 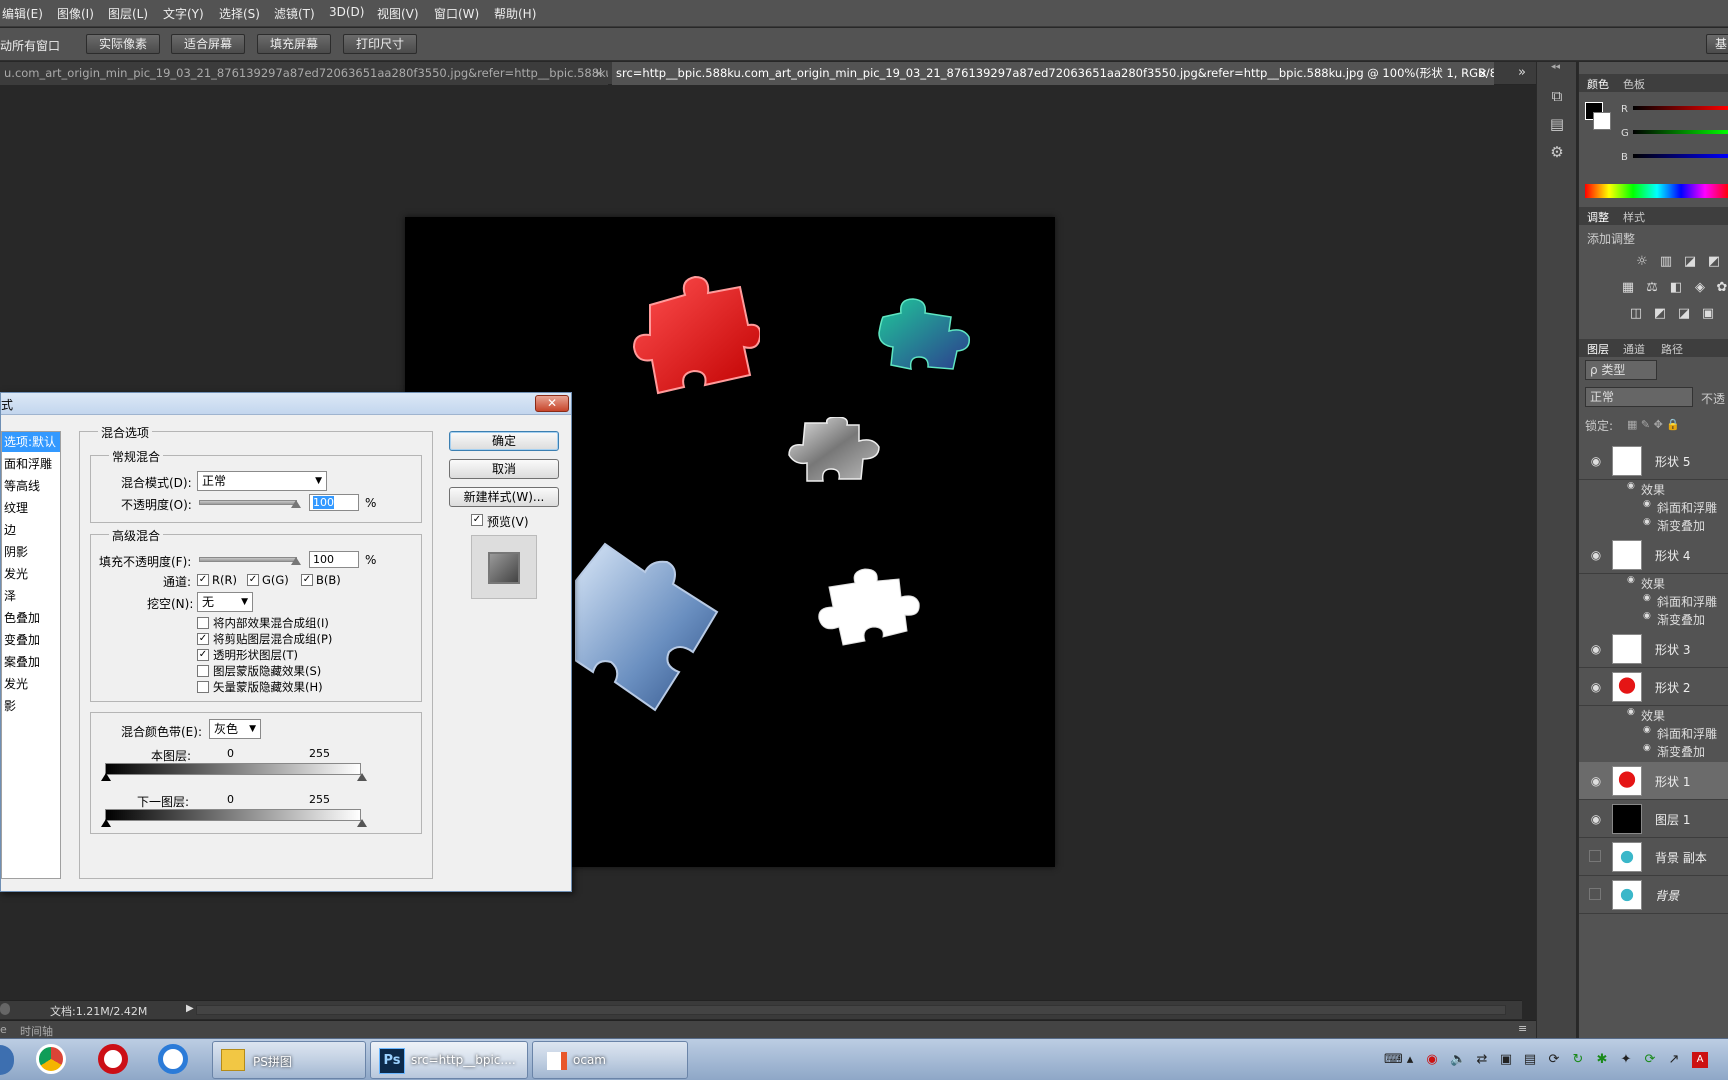 What do you see at coordinates (1628, 288) in the screenshot?
I see `vibrance-icon: ▦` at bounding box center [1628, 288].